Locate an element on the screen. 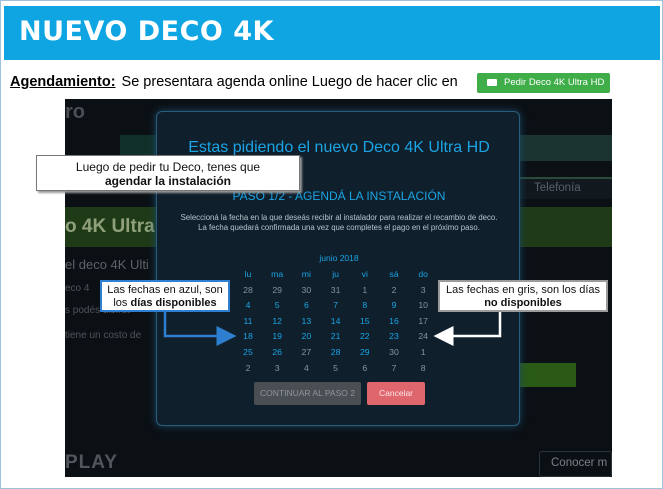 The width and height of the screenshot is (663, 489). pedir-deco-button: Pedir Deco 4K Ultra HD is located at coordinates (543, 83).